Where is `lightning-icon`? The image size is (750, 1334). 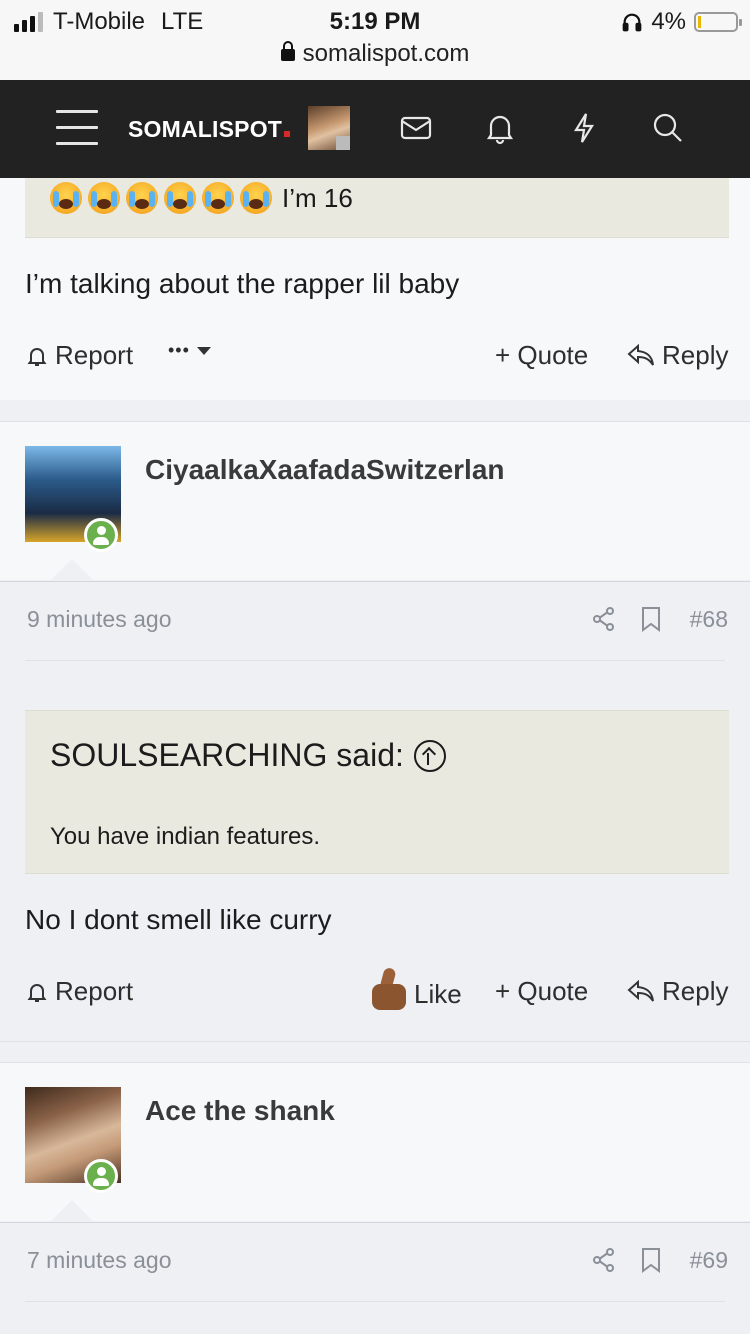
lightning-icon is located at coordinates (584, 128).